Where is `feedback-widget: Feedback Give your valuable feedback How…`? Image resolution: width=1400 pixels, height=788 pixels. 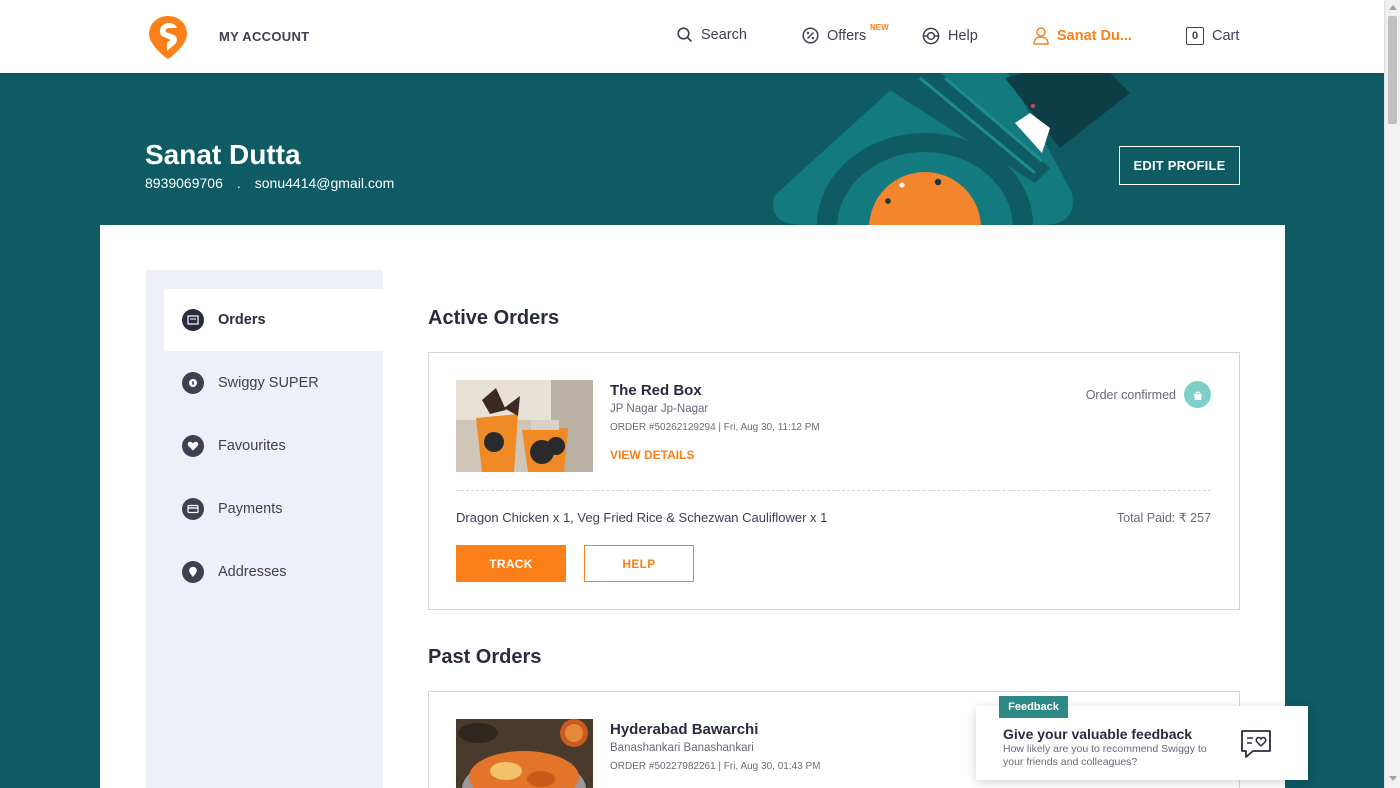 feedback-widget: Feedback Give your valuable feedback How… is located at coordinates (1142, 738).